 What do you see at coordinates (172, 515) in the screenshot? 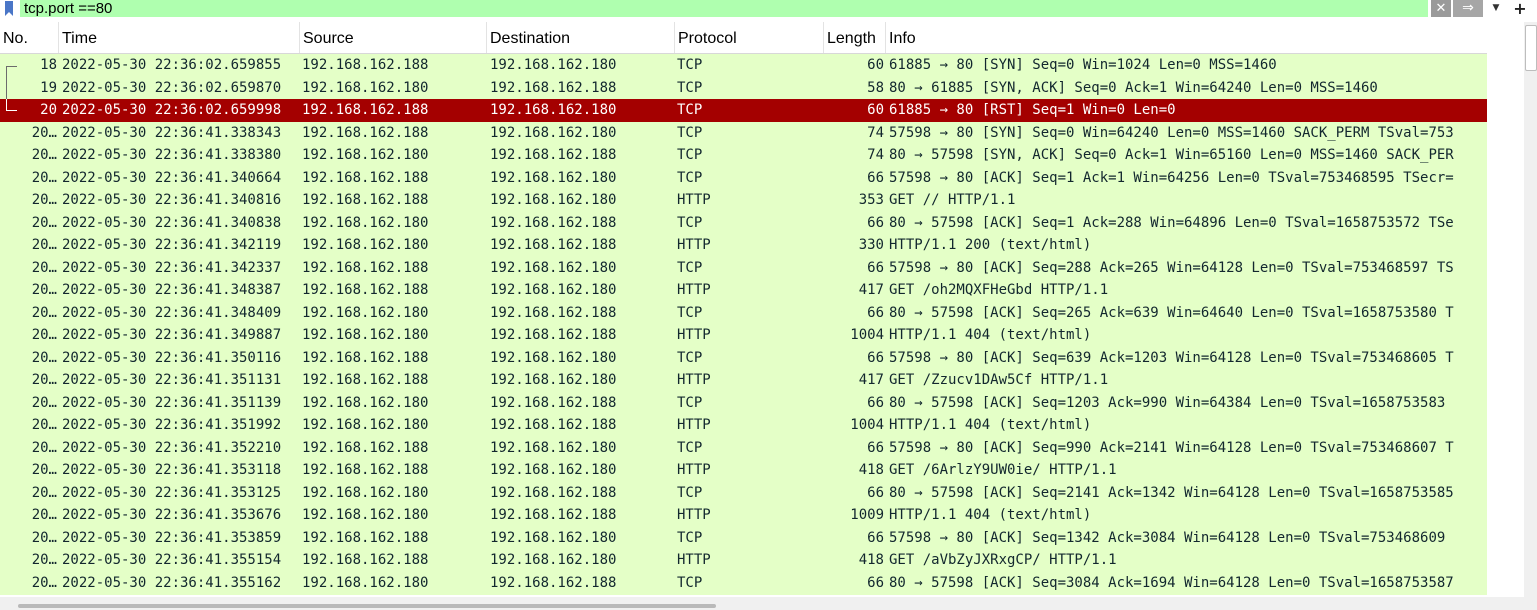
I see `cell-time: 2022-05-30 22:36:41.353676` at bounding box center [172, 515].